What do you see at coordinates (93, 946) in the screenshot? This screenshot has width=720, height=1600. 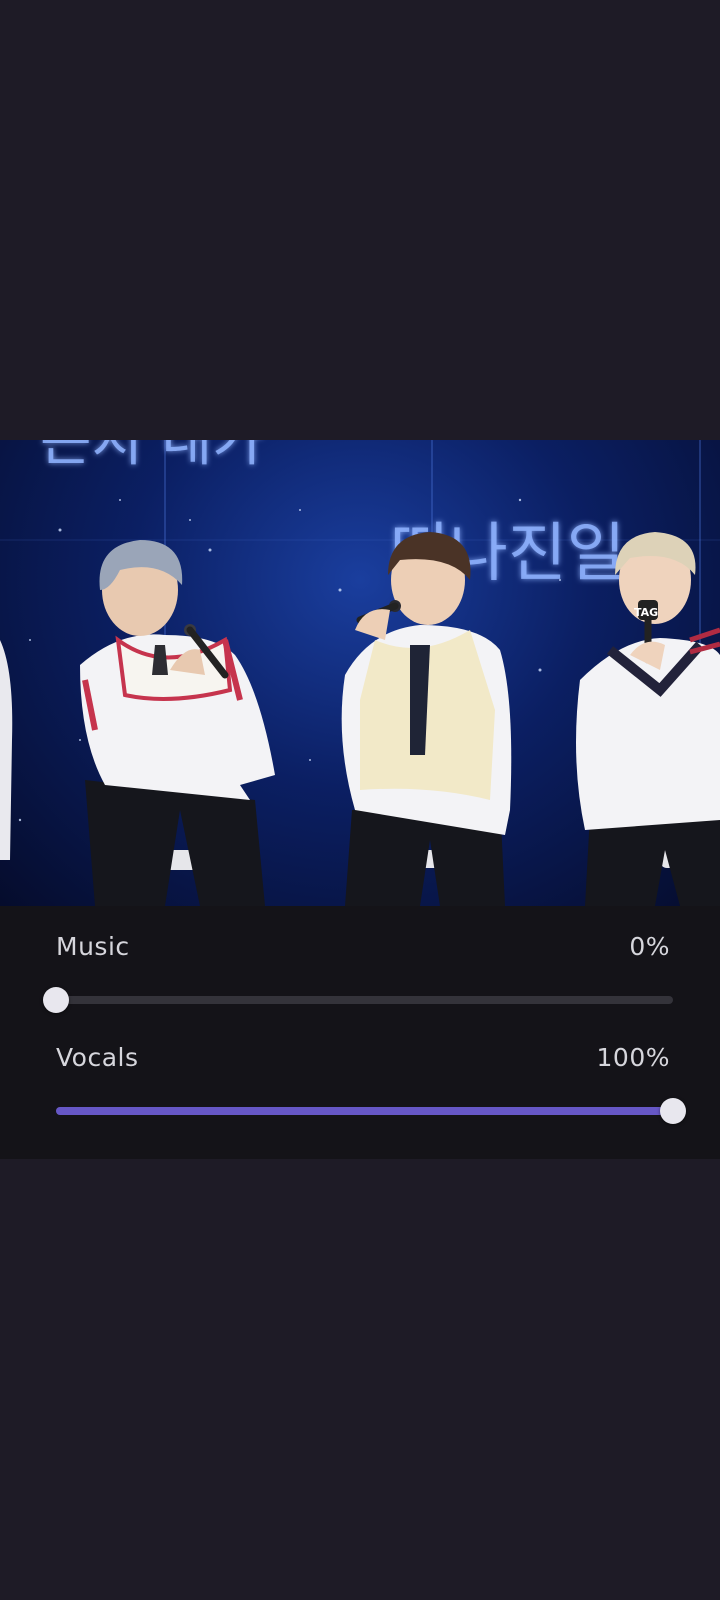 I see `music-label: Music` at bounding box center [93, 946].